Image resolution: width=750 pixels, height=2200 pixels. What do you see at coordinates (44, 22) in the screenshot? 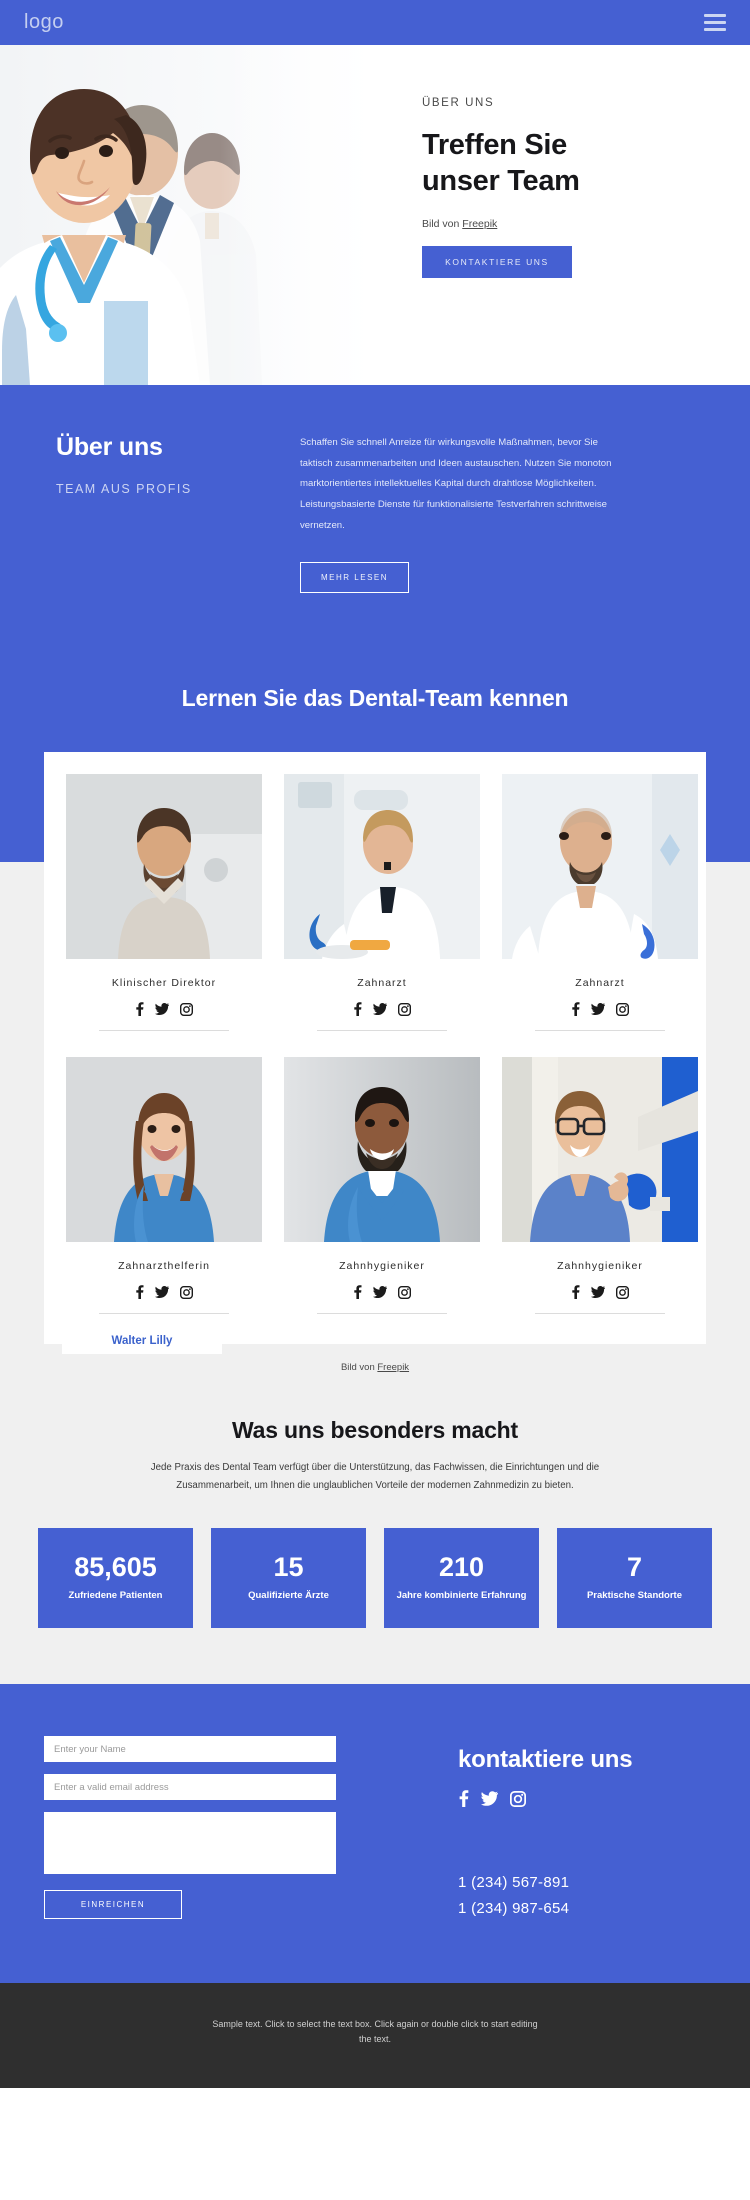
I see `site-logo: logo` at bounding box center [44, 22].